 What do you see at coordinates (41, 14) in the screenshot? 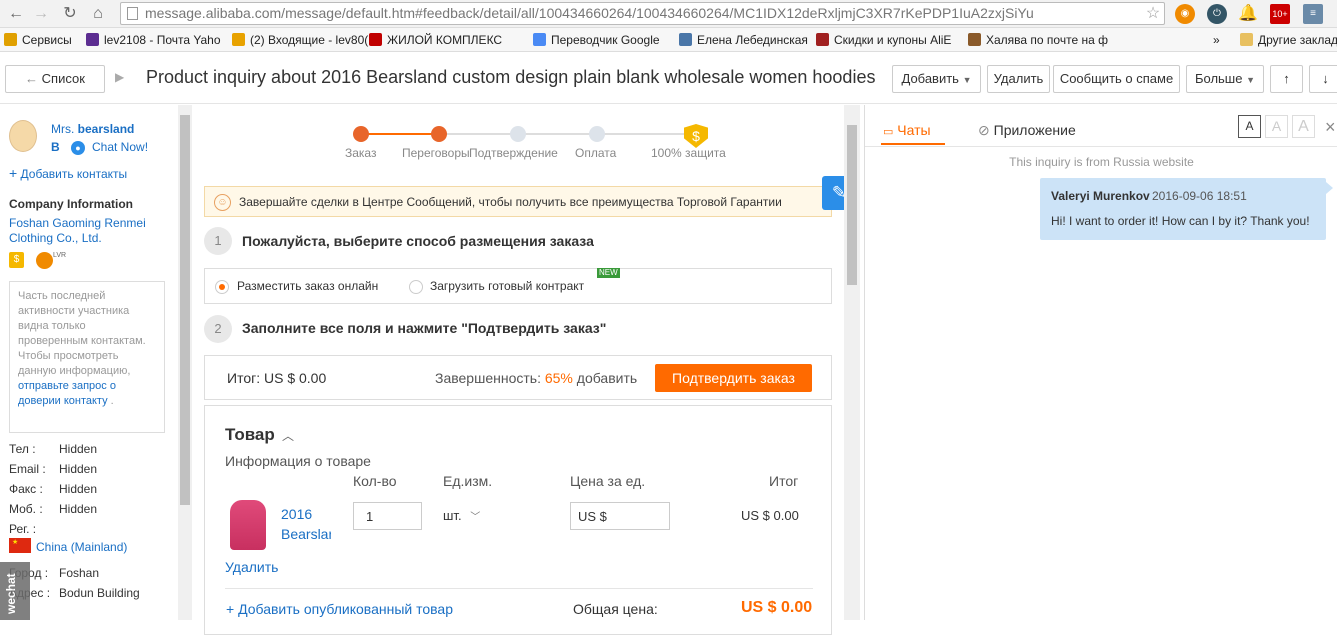
I see `forward-arrow-icon: →` at bounding box center [41, 14].